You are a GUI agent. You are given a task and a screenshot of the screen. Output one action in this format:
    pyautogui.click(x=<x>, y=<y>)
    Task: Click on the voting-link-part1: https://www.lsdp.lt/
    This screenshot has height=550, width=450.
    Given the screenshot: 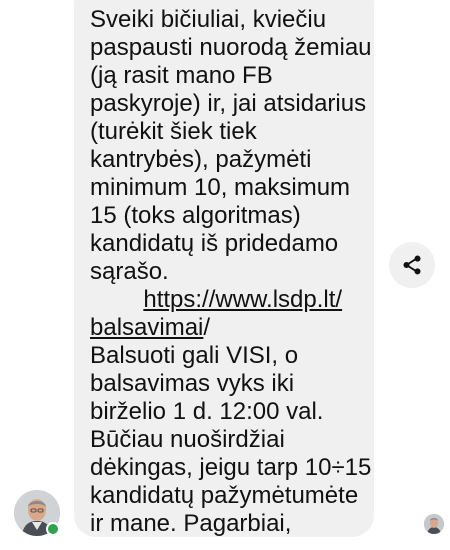 What is the action you would take?
    pyautogui.click(x=242, y=299)
    